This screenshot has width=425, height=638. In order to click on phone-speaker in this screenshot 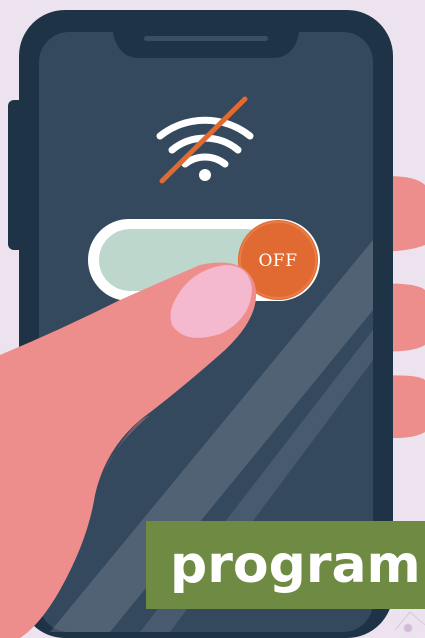, I will do `click(206, 38)`.